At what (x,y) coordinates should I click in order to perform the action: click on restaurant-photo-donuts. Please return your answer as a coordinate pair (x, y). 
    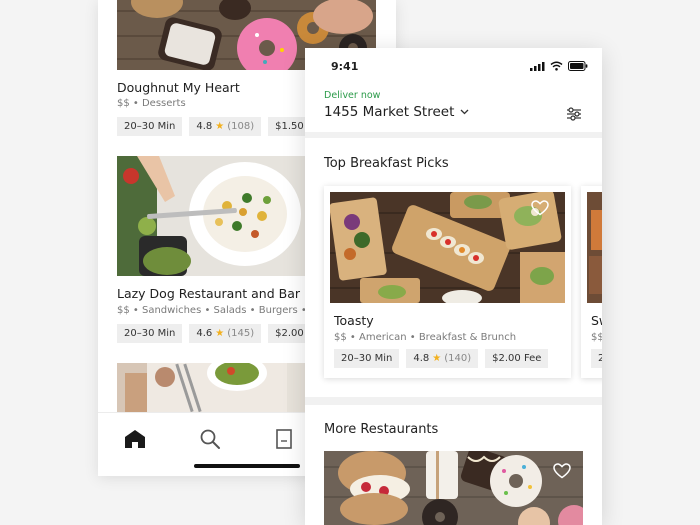
    Looking at the image, I should click on (453, 488).